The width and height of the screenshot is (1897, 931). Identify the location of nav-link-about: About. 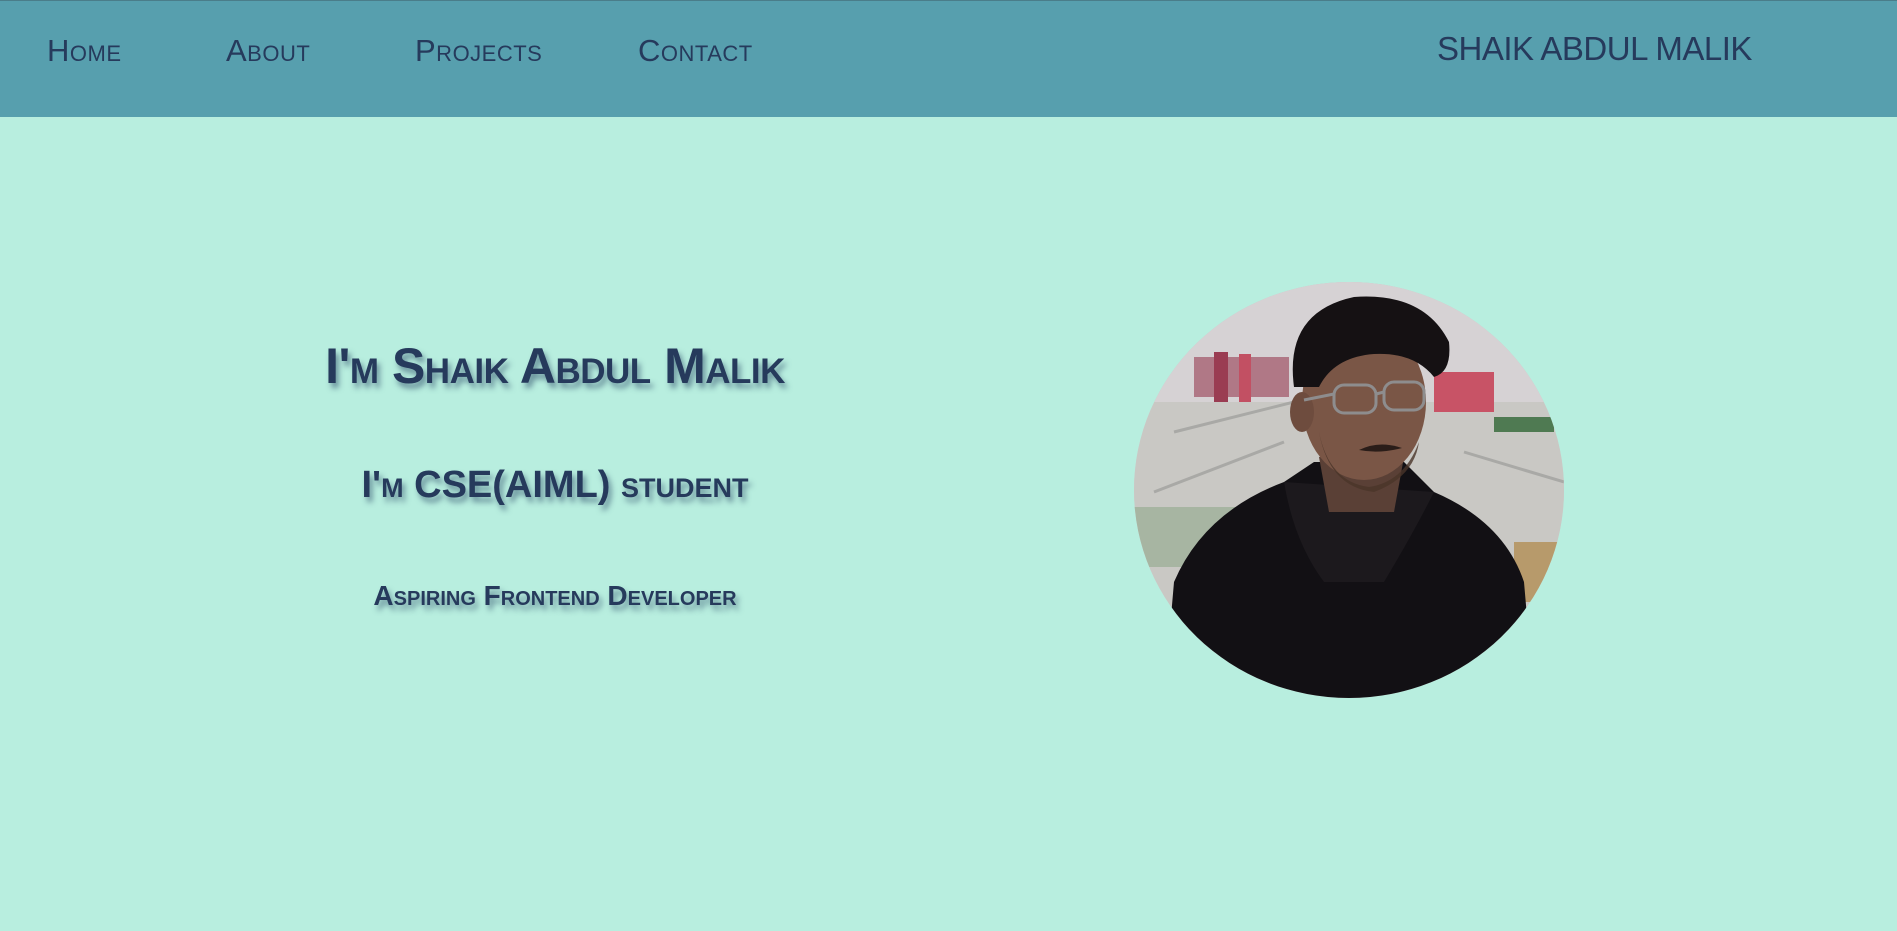
(268, 51).